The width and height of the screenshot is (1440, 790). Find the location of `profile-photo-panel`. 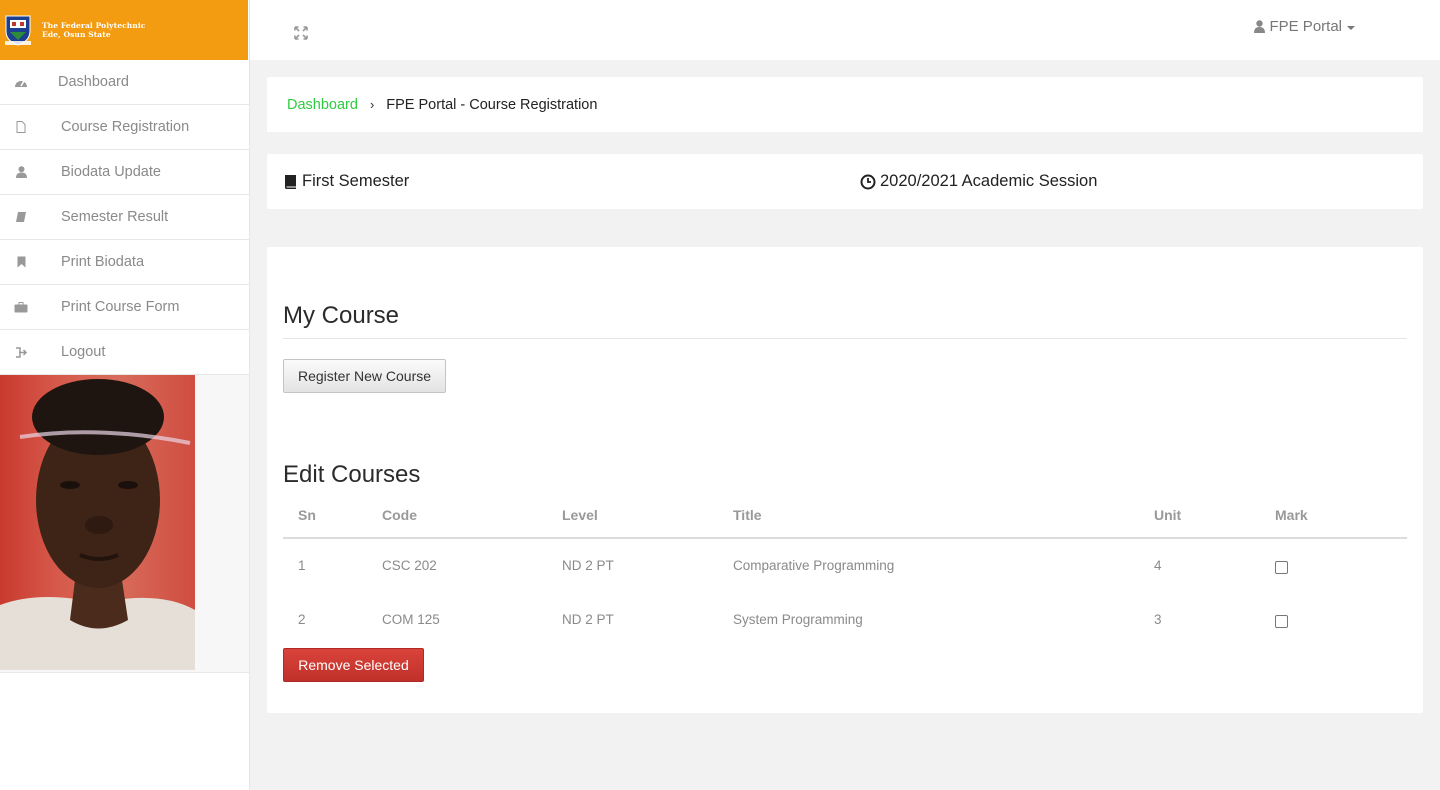

profile-photo-panel is located at coordinates (124, 524).